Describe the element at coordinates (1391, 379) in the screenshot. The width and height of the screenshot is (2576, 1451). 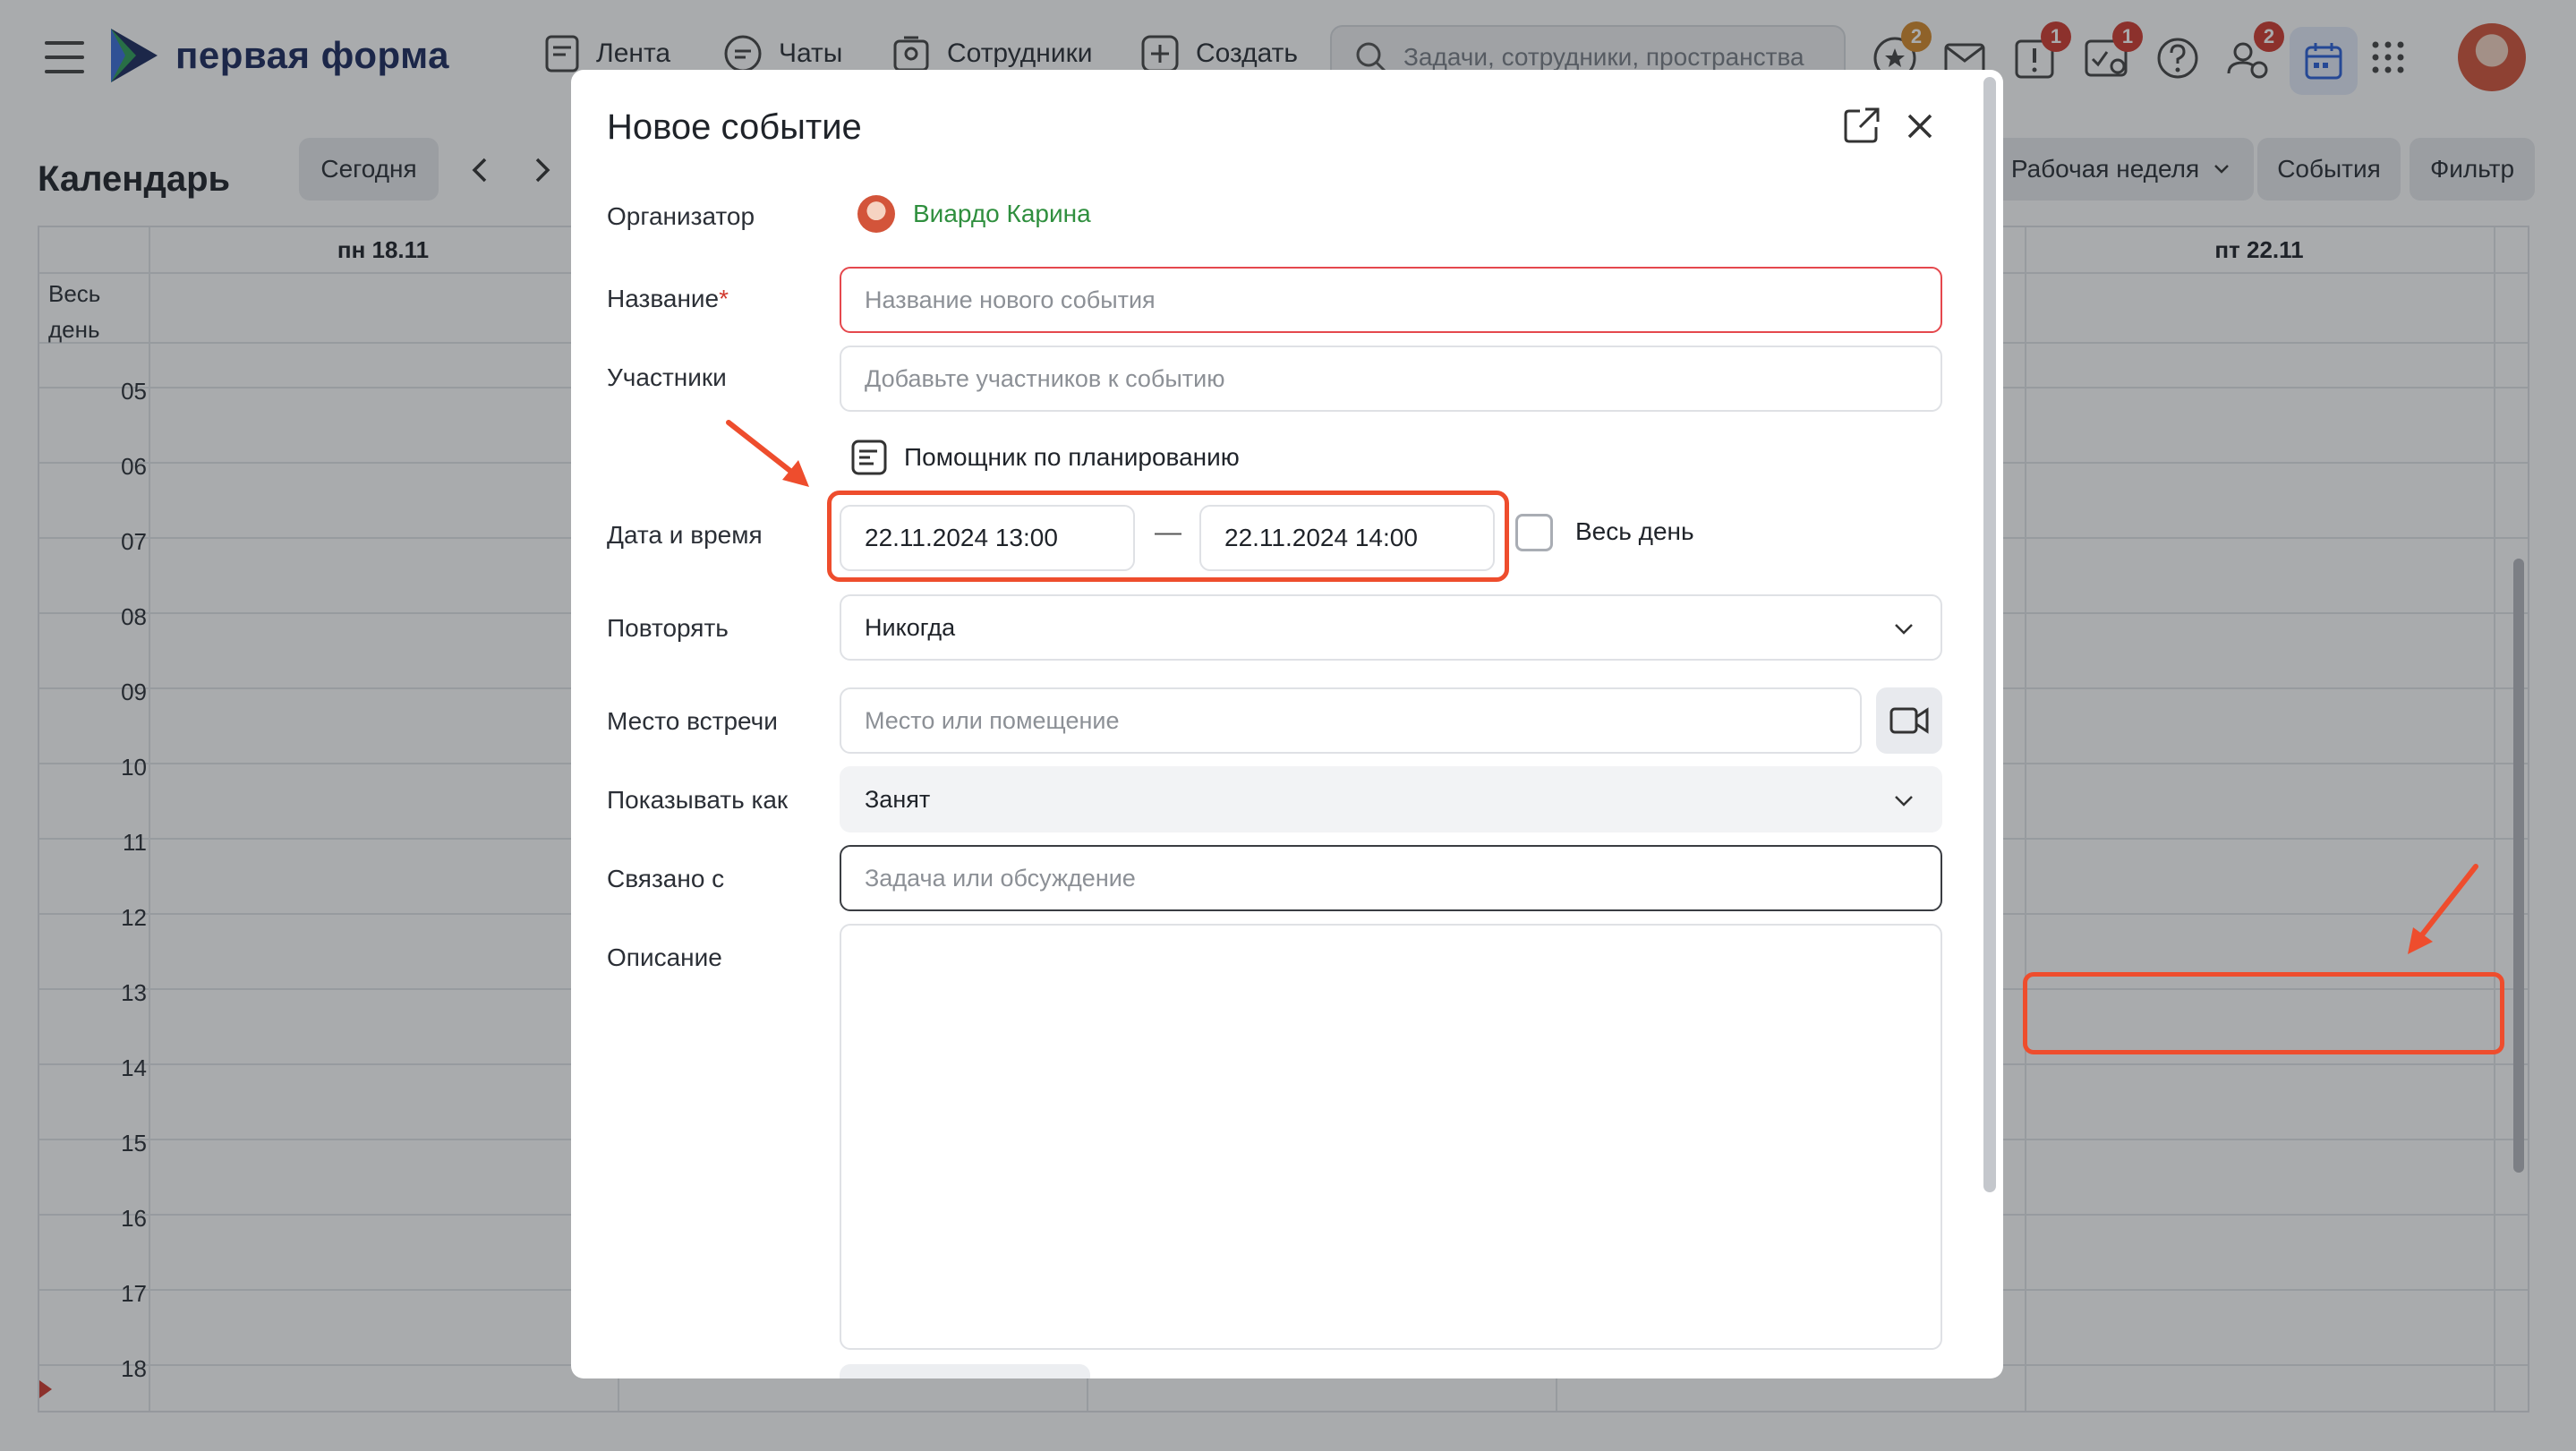
I see `participants-input: Добавьте участников к событию` at that location.